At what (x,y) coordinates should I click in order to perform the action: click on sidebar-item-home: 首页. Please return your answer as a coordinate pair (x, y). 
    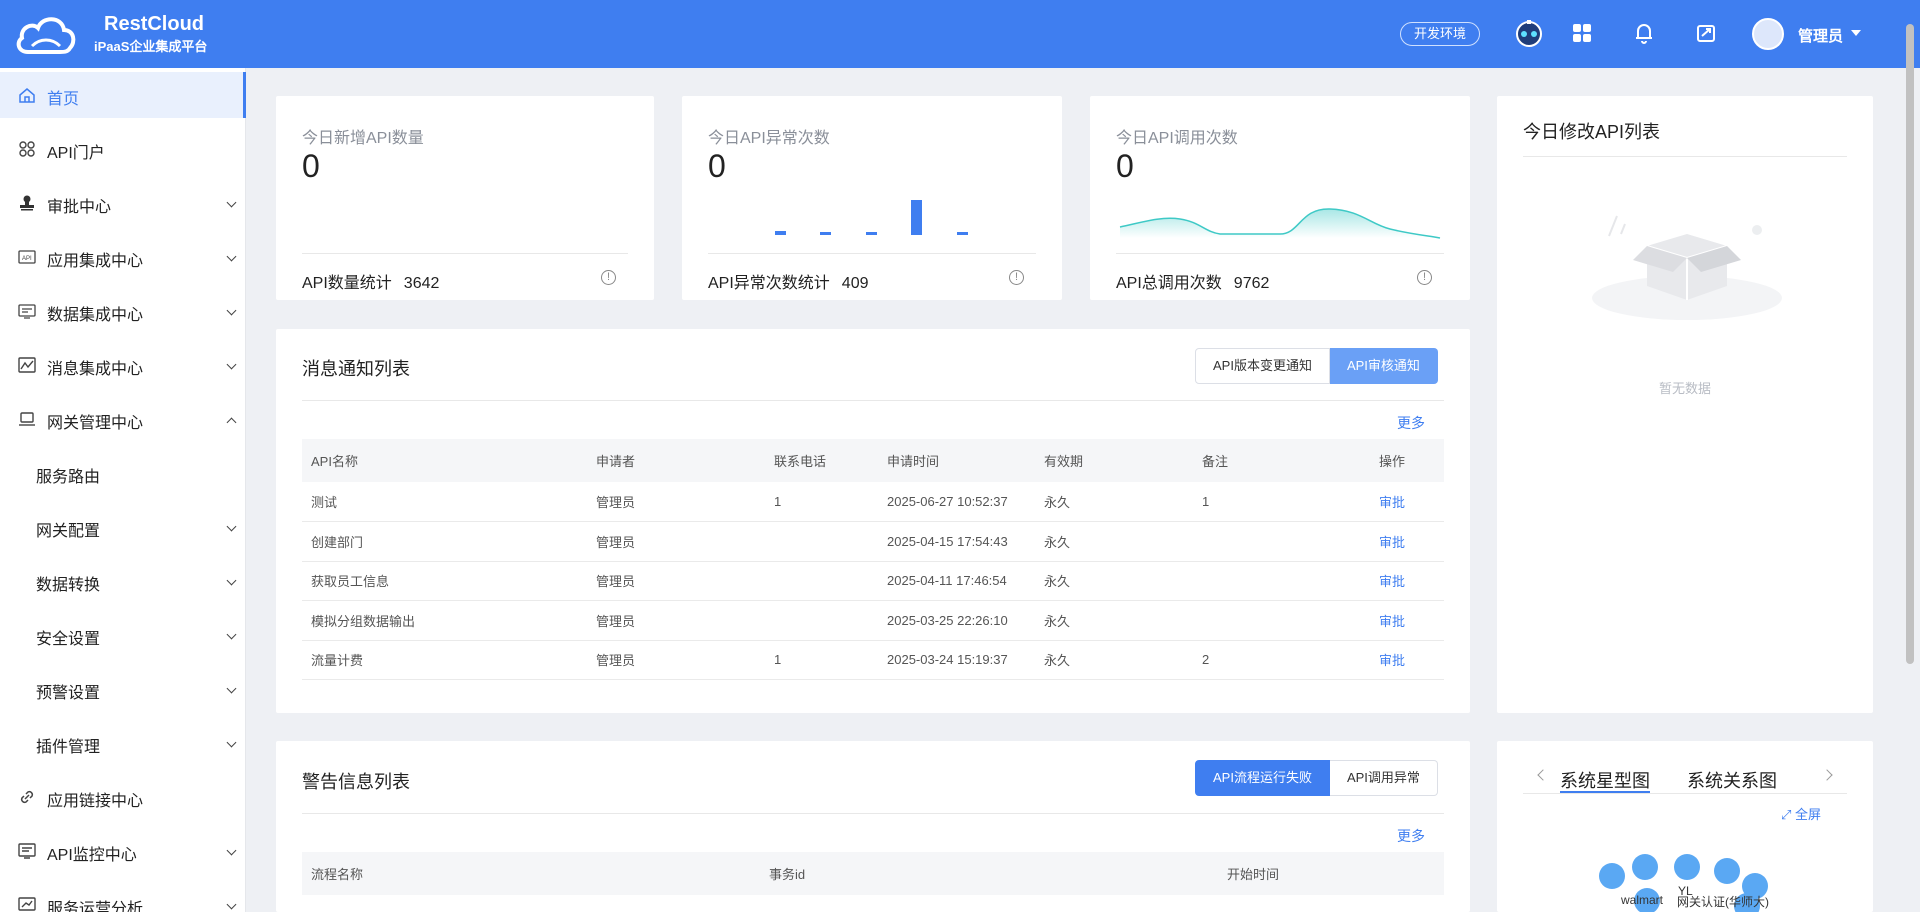
    Looking at the image, I should click on (123, 95).